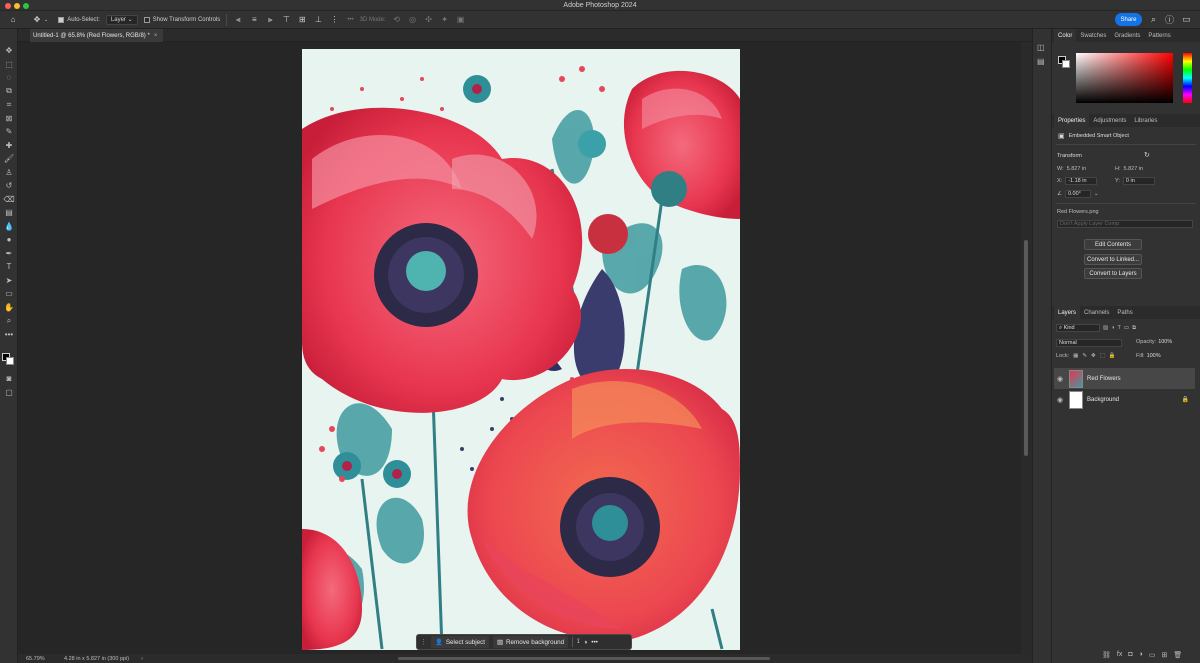 The height and width of the screenshot is (663, 1200). Describe the element at coordinates (1153, 19) in the screenshot. I see `search-icon: ⌕` at that location.